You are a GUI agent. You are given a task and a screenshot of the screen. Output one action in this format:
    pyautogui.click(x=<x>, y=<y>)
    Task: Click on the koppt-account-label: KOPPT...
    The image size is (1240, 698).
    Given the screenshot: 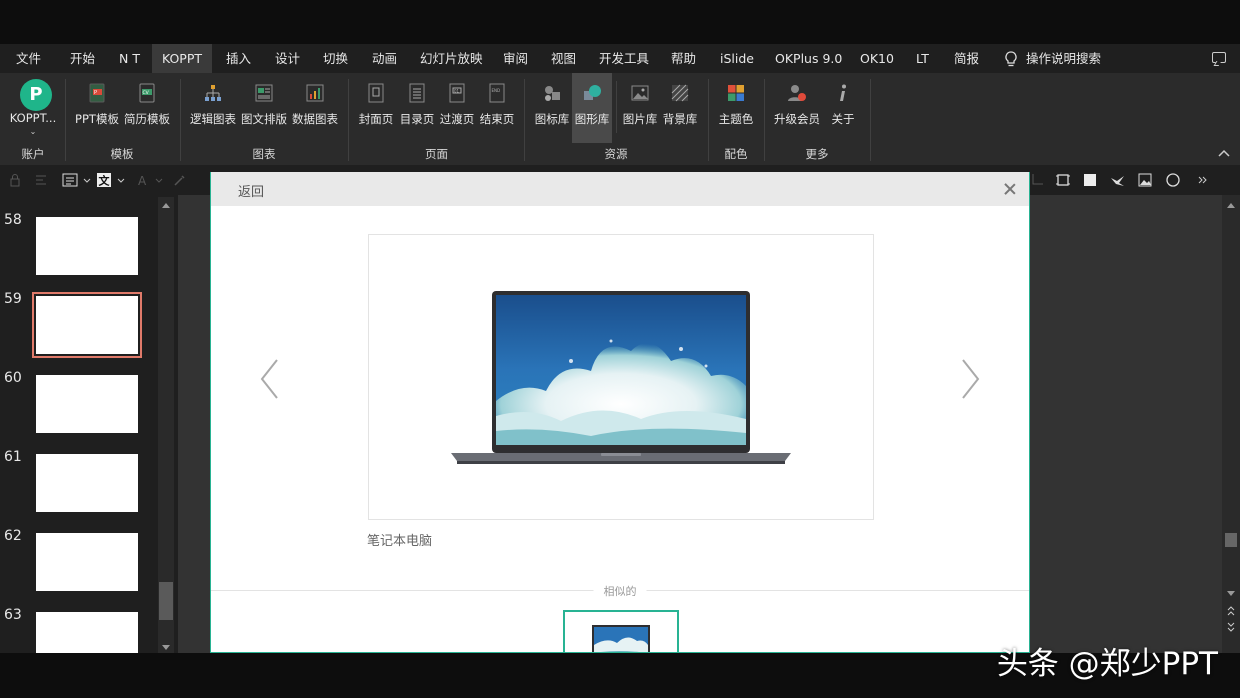 What is the action you would take?
    pyautogui.click(x=33, y=118)
    